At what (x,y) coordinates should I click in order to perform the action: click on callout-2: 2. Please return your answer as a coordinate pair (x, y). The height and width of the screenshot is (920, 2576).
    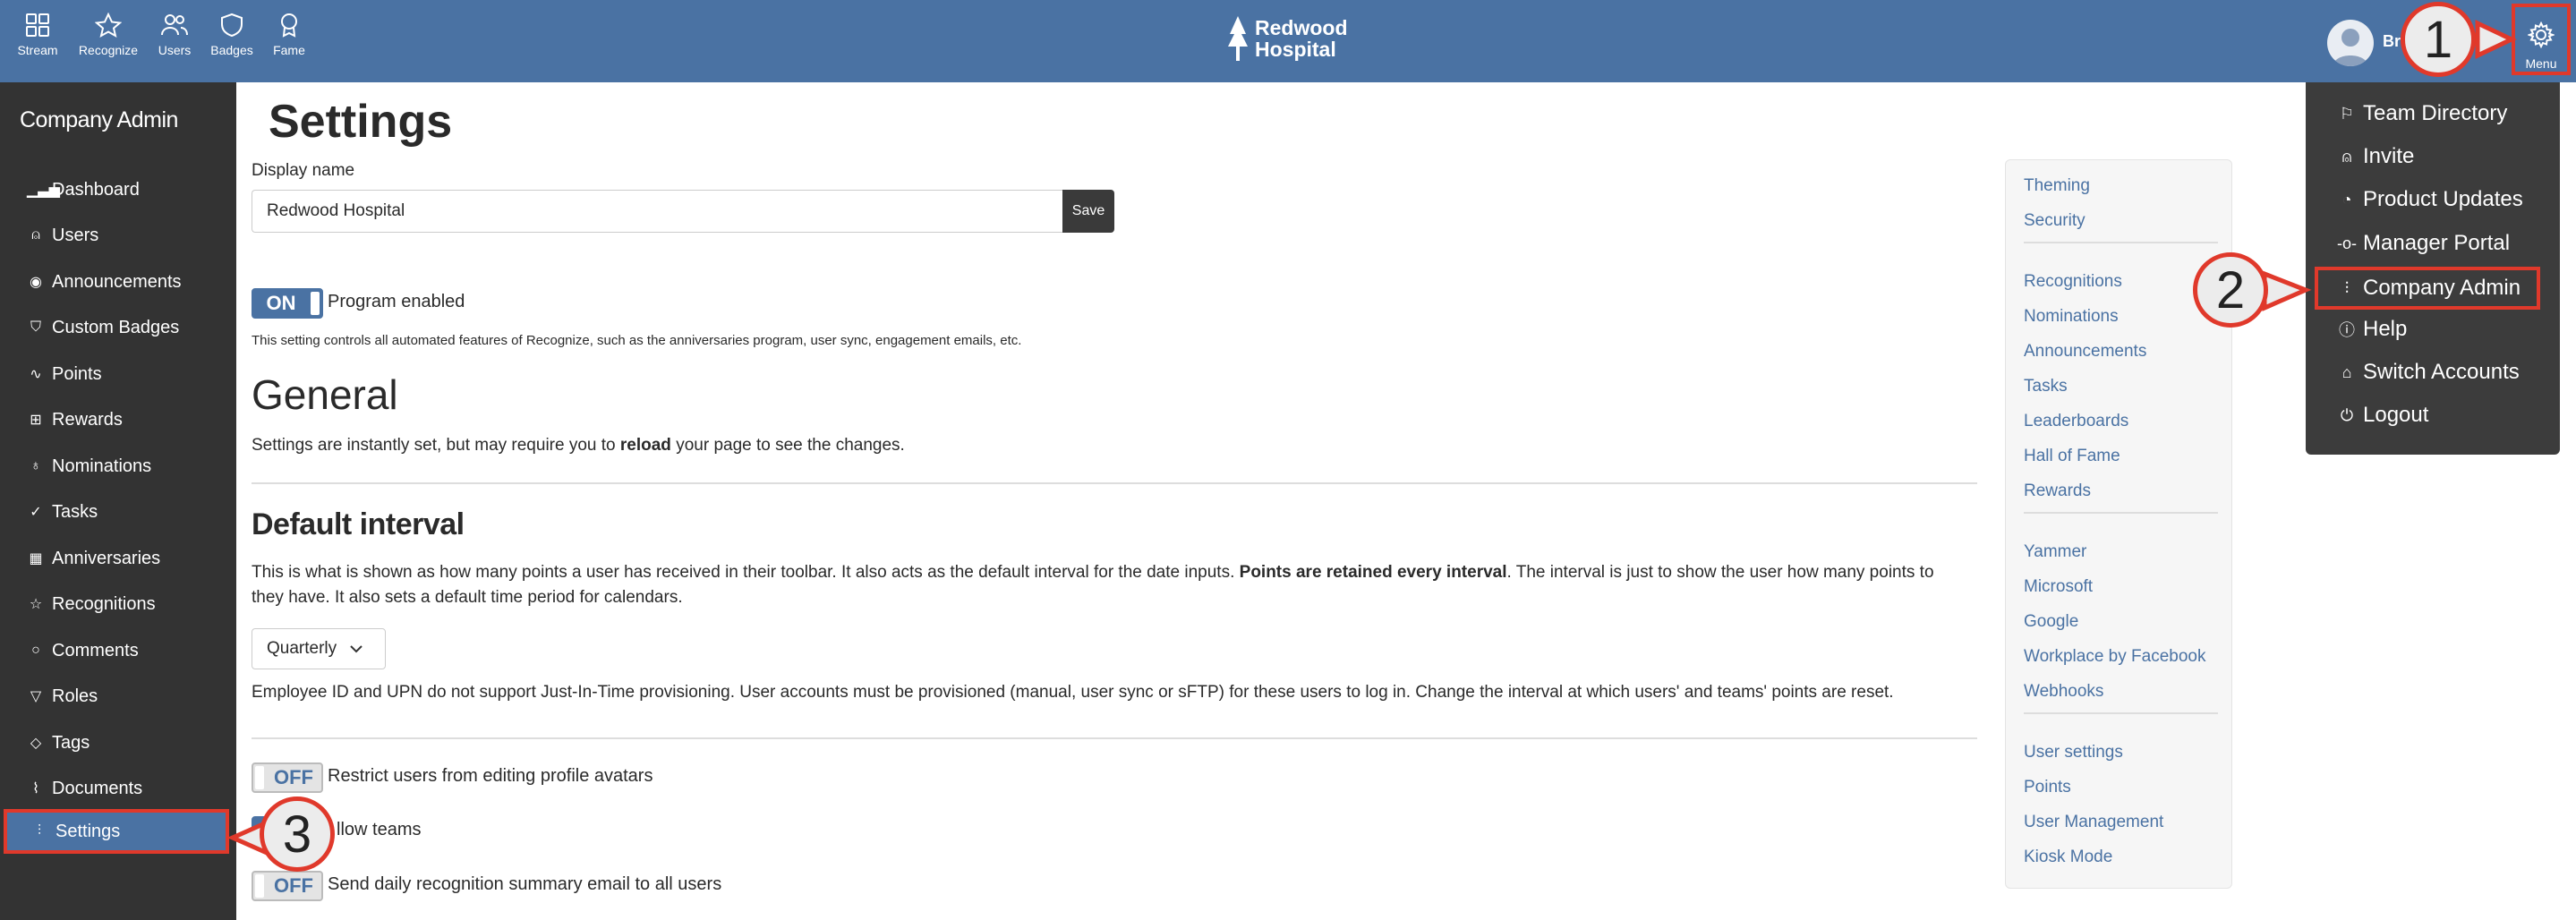
    Looking at the image, I should click on (2230, 290).